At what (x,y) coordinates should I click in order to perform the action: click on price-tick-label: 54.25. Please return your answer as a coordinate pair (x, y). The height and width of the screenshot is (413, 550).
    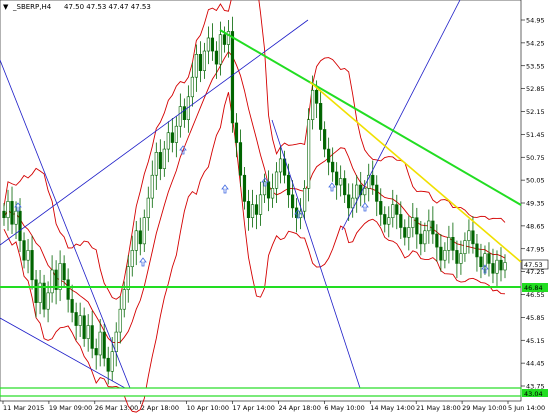
    Looking at the image, I should click on (535, 43).